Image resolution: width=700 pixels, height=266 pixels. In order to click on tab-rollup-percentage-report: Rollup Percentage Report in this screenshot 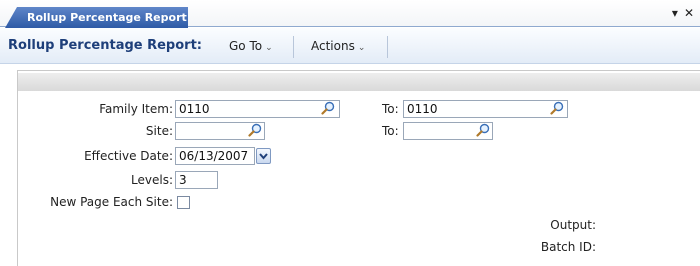, I will do `click(96, 17)`.